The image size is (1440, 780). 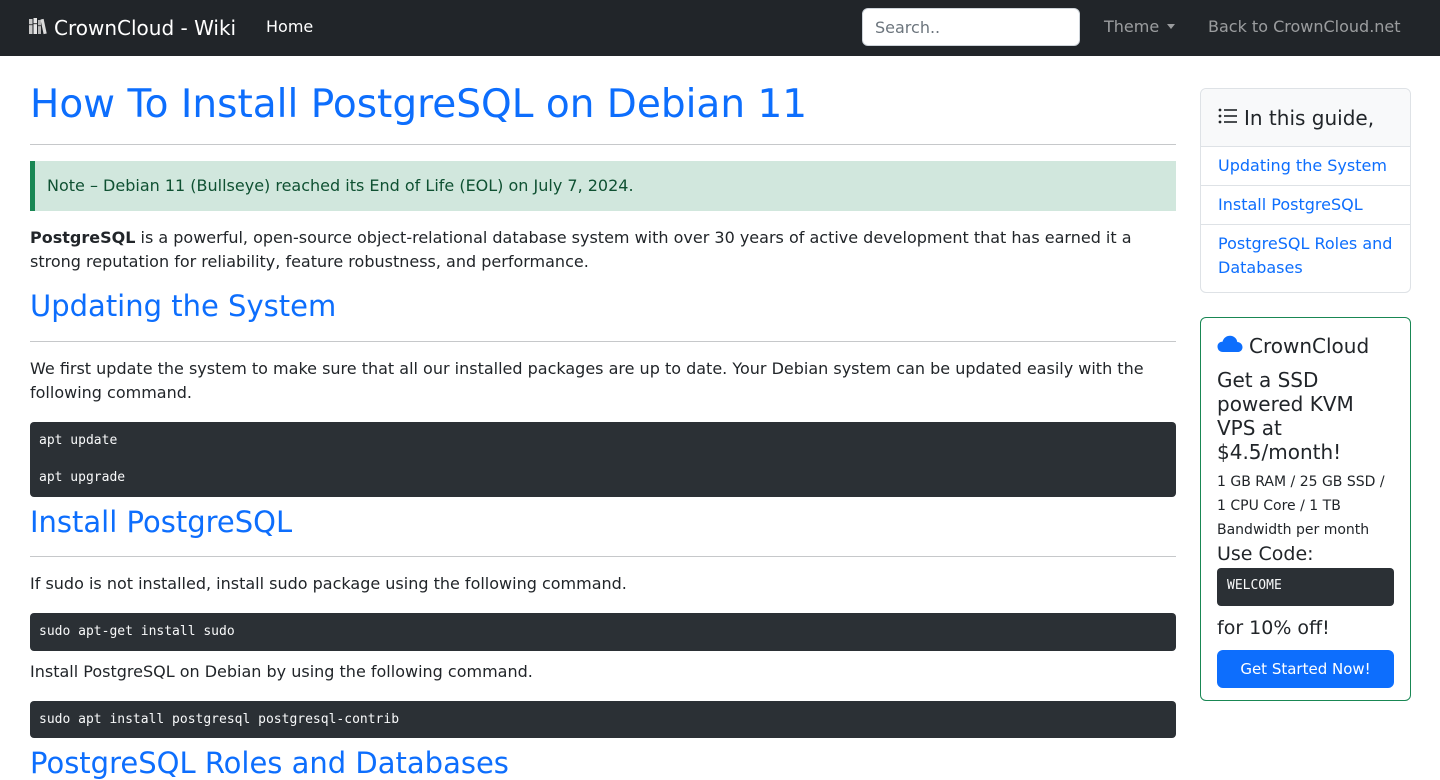 I want to click on toc-item-roles: PostgreSQL Roles and Databases, so click(x=1305, y=256).